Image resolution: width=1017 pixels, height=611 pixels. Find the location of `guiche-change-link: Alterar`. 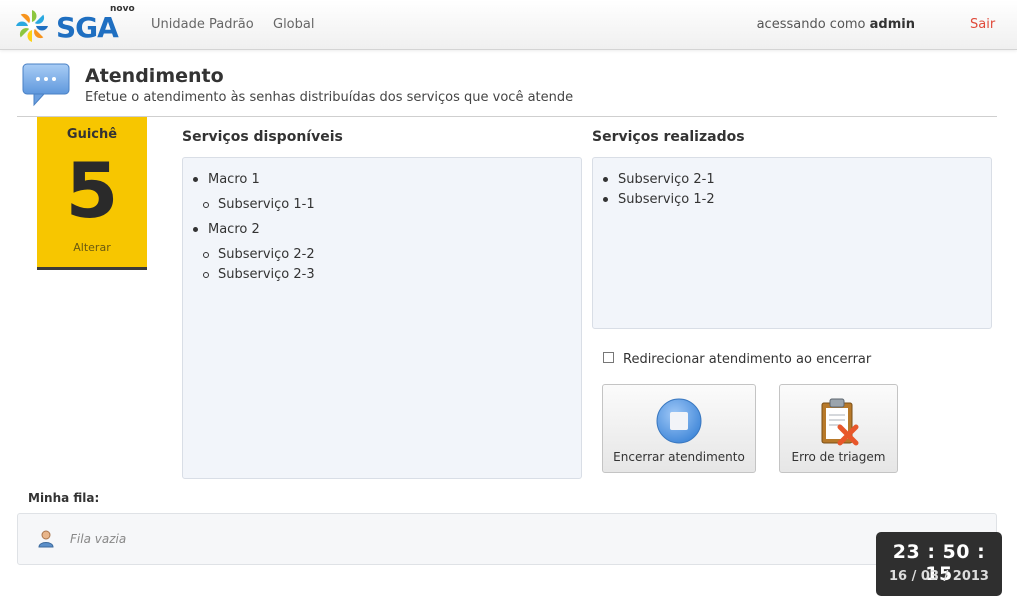

guiche-change-link: Alterar is located at coordinates (92, 247).